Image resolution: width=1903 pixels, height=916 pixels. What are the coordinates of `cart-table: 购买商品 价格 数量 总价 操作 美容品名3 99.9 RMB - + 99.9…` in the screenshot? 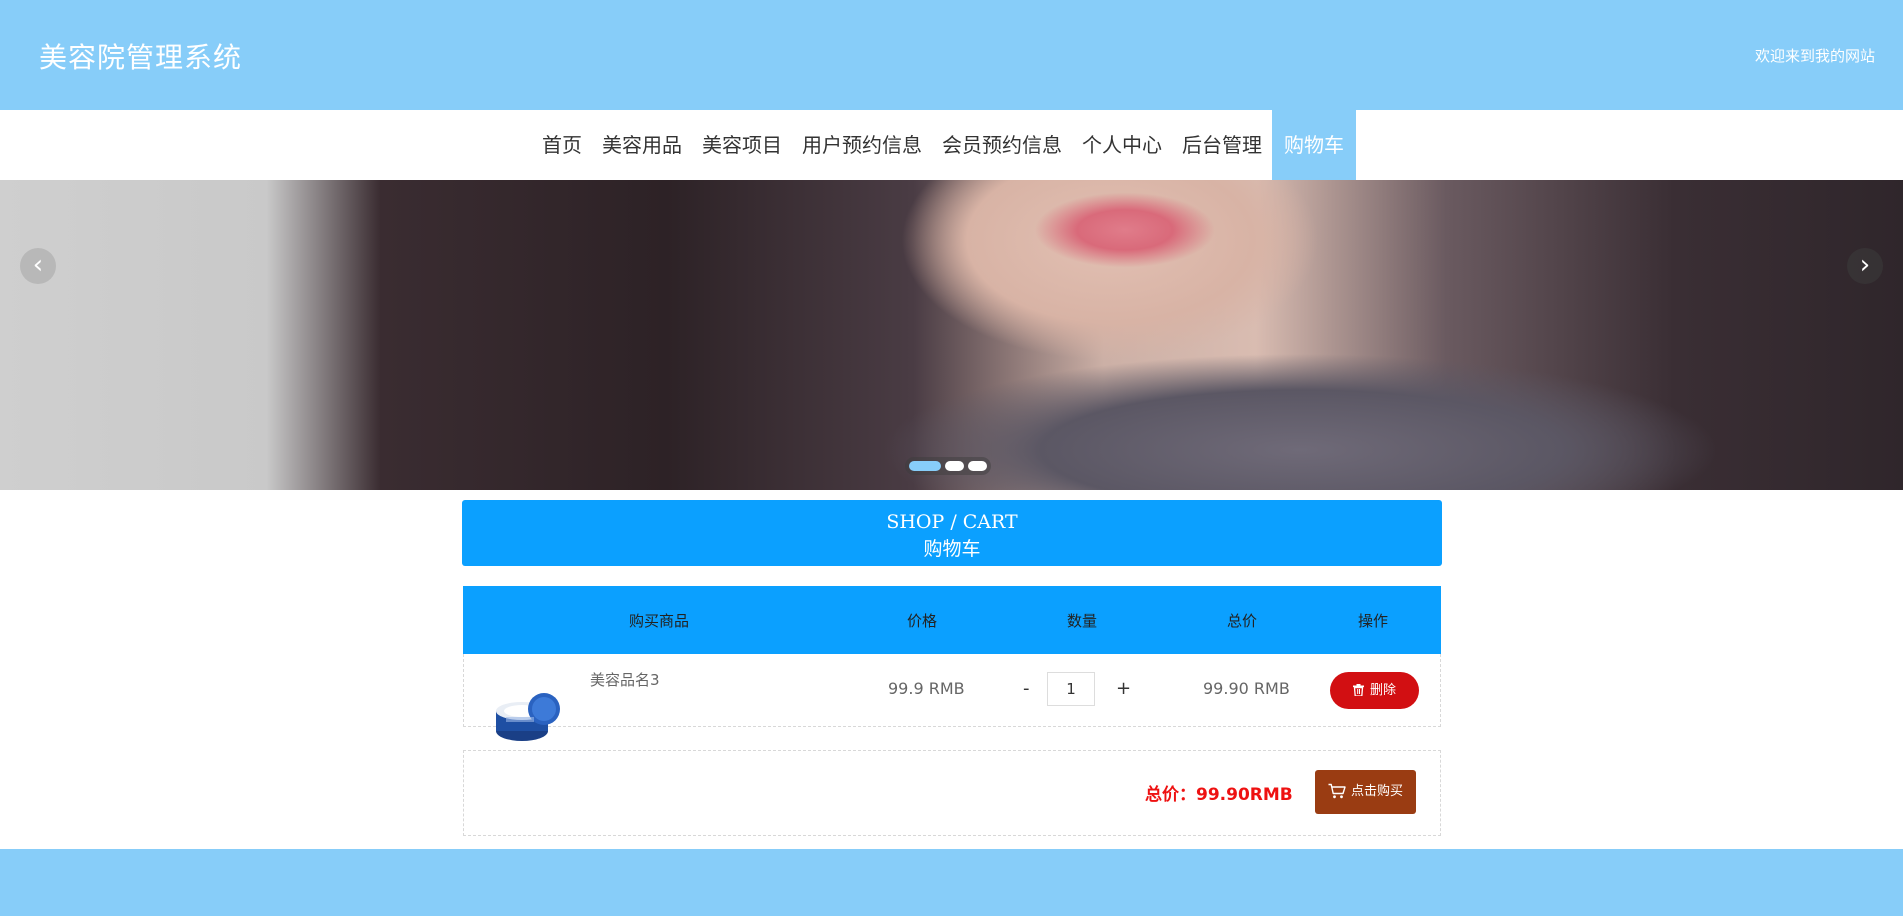 It's located at (952, 663).